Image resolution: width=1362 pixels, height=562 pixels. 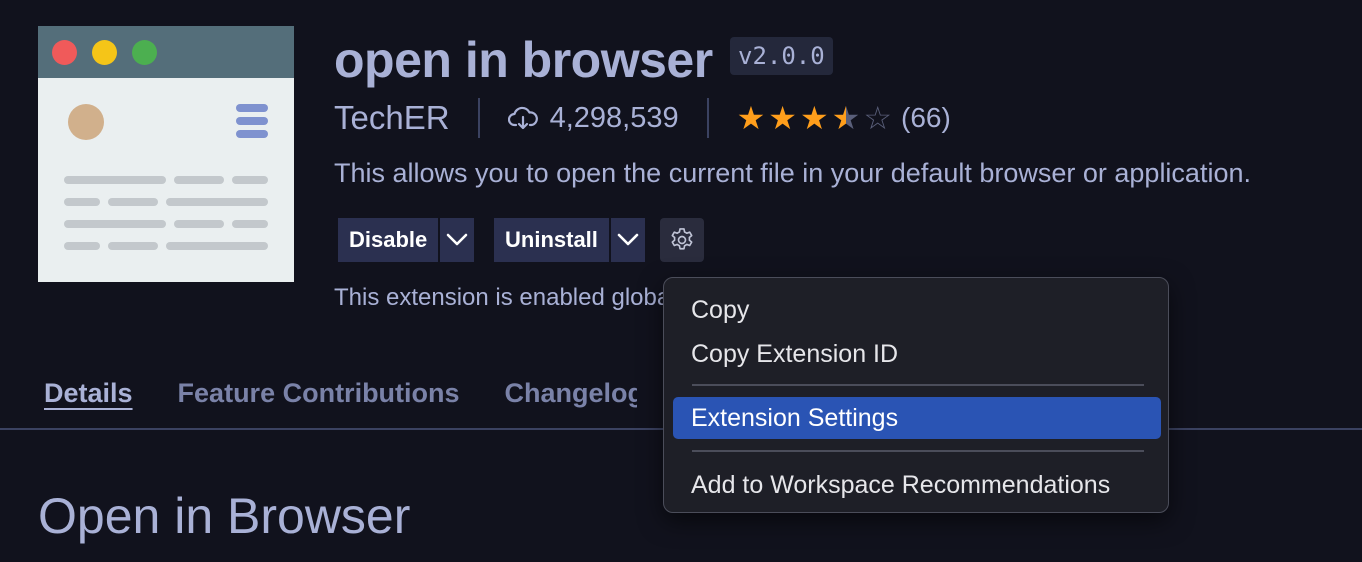 I want to click on menu-item-copy: Copy, so click(x=917, y=310).